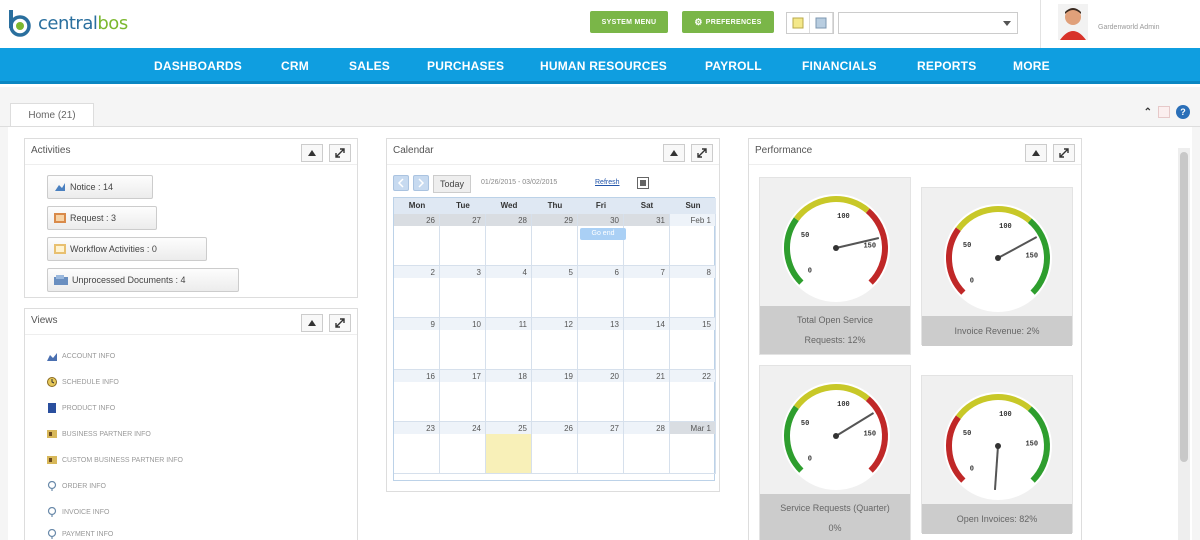 Image resolution: width=1200 pixels, height=540 pixels. What do you see at coordinates (693, 292) in the screenshot?
I see `calendar-day-cell: 8` at bounding box center [693, 292].